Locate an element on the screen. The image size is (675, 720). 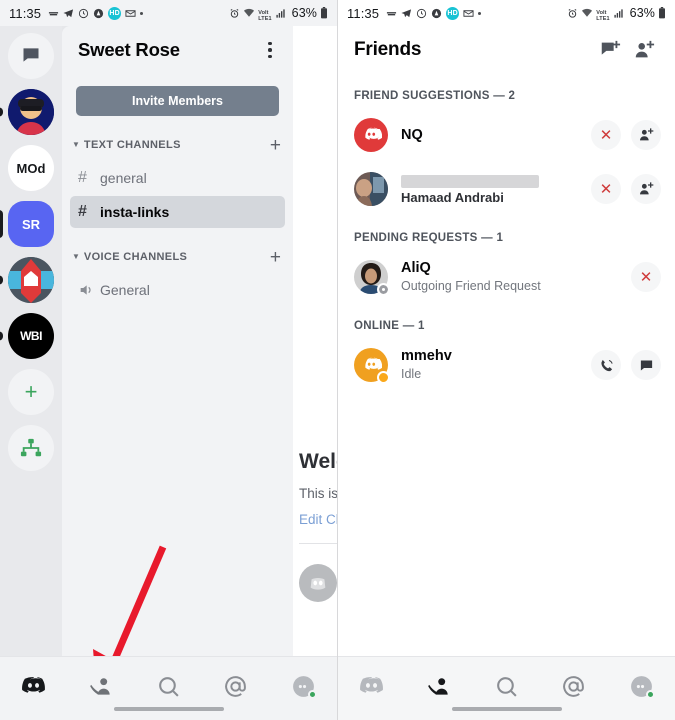
server-rail-item-explore is located at coordinates (31, 448).